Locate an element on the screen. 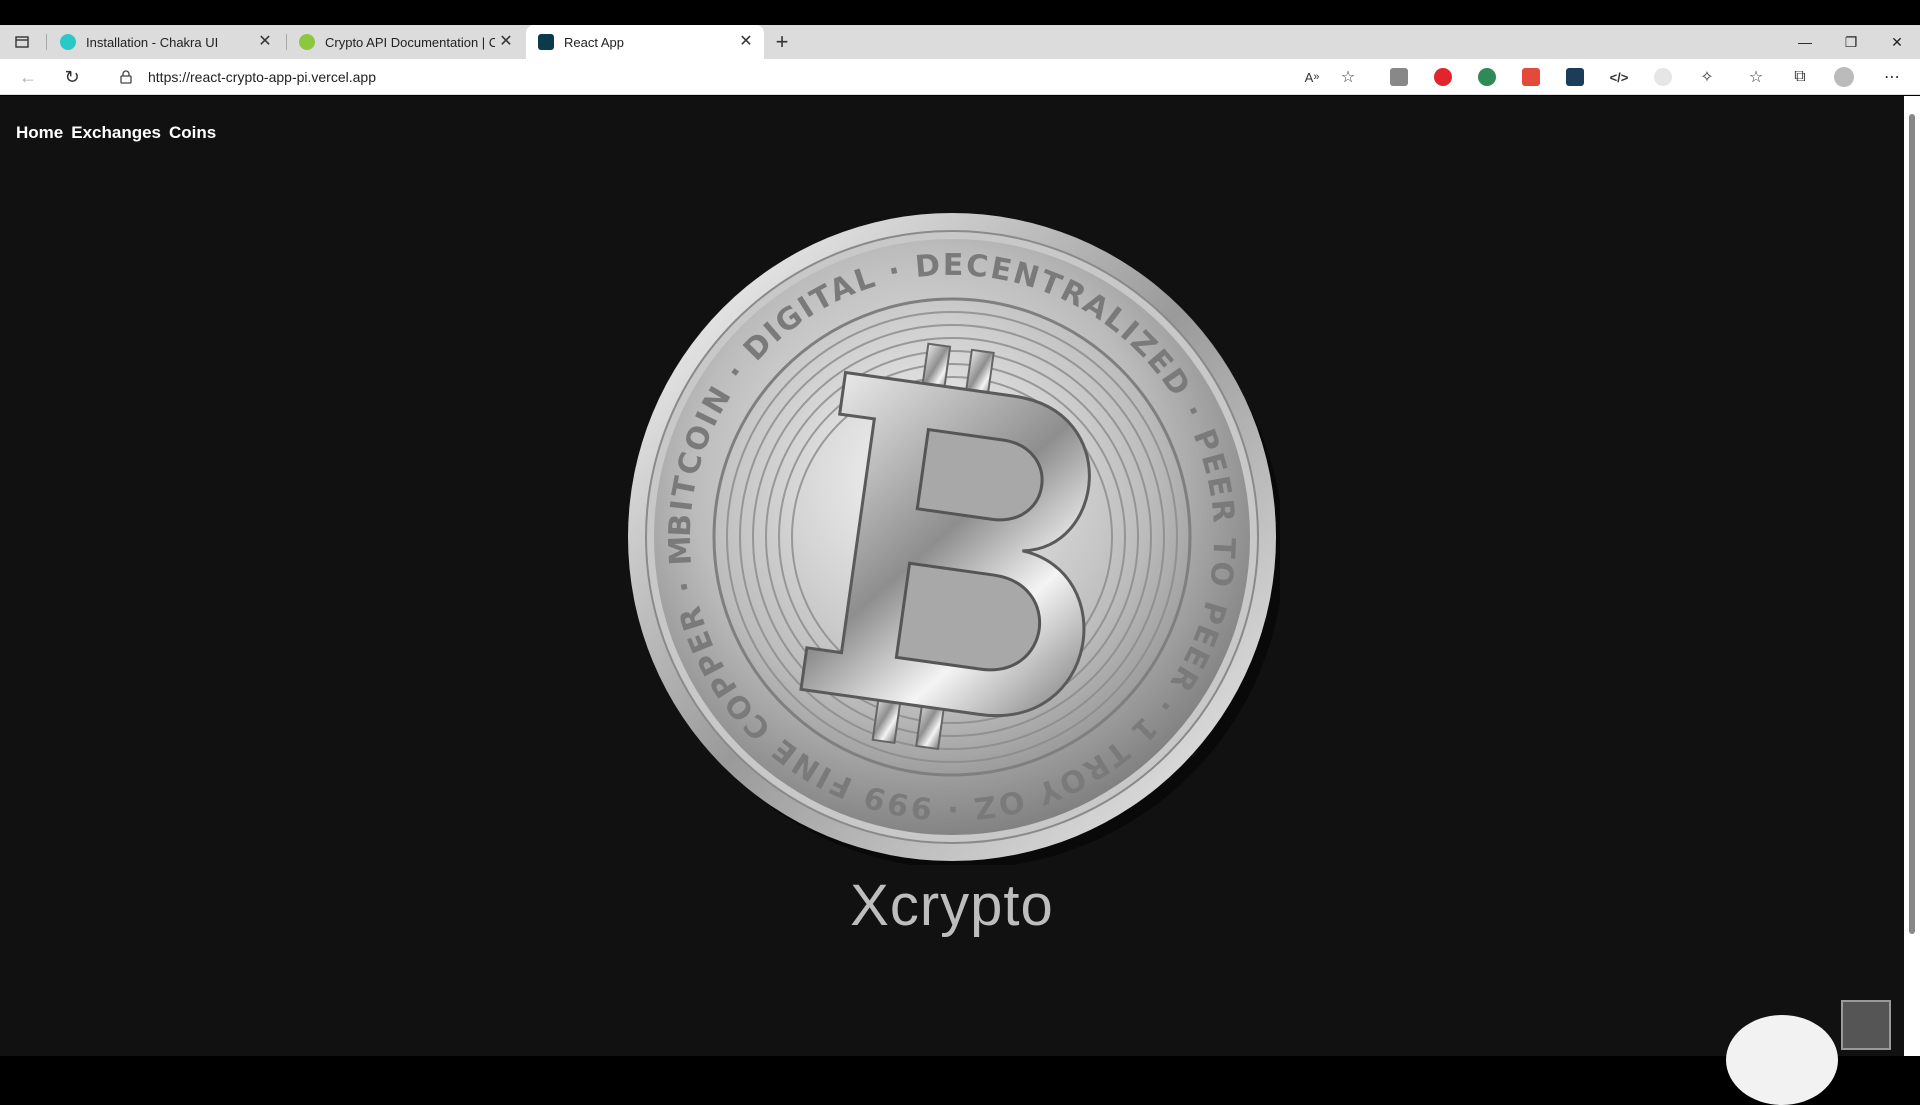 This screenshot has width=1920, height=1105. url-text: https://react-crypto-app-pi.vercel.app is located at coordinates (262, 77).